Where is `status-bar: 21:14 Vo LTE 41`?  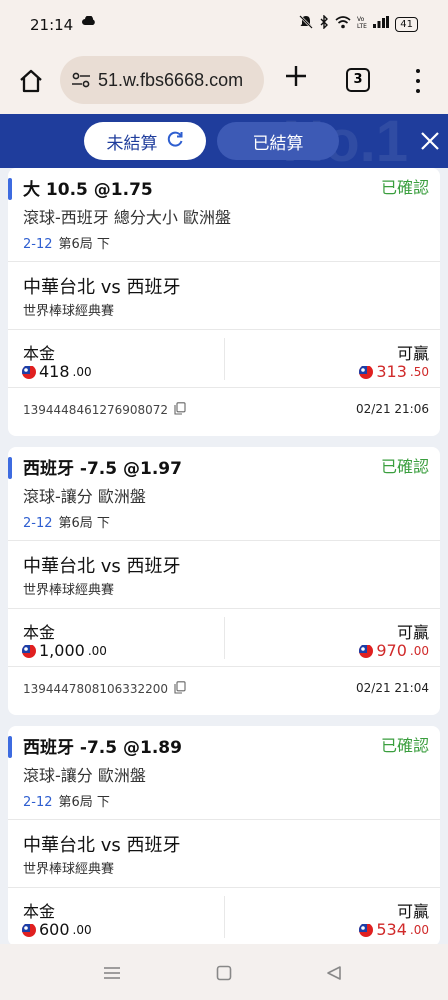
status-bar: 21:14 Vo LTE 41 is located at coordinates (224, 26).